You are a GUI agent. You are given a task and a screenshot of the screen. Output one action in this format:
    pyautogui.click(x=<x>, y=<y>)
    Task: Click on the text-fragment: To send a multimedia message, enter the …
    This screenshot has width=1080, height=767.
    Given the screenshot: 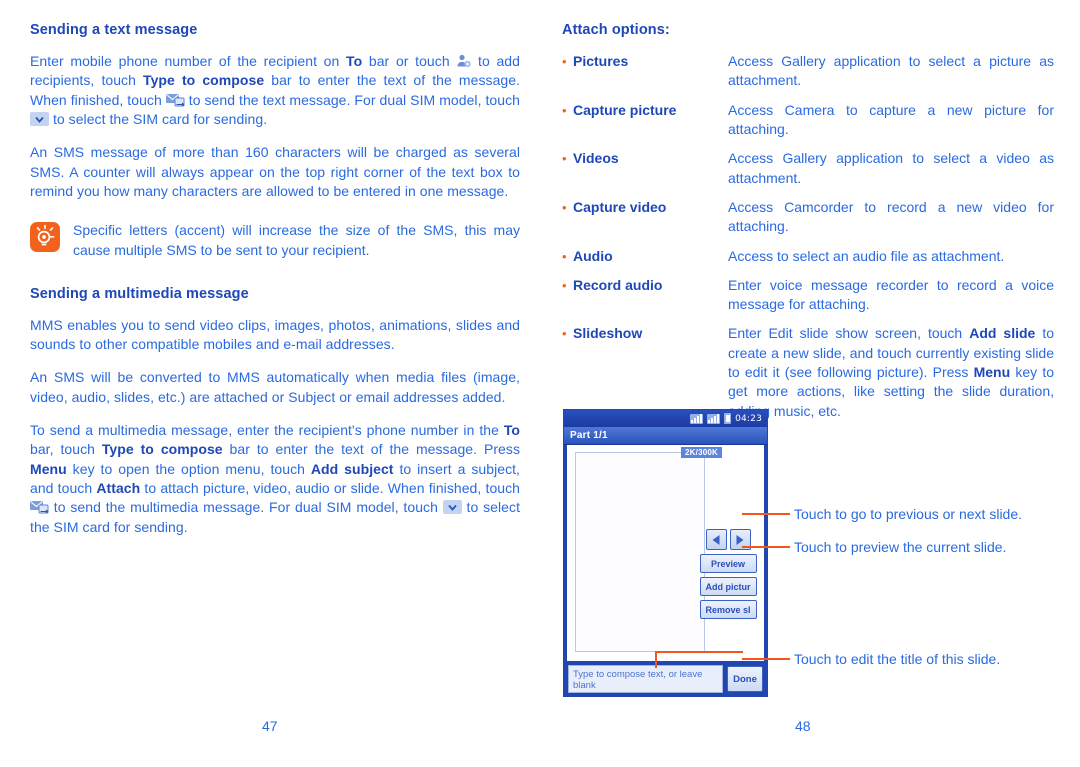 What is the action you would take?
    pyautogui.click(x=267, y=430)
    